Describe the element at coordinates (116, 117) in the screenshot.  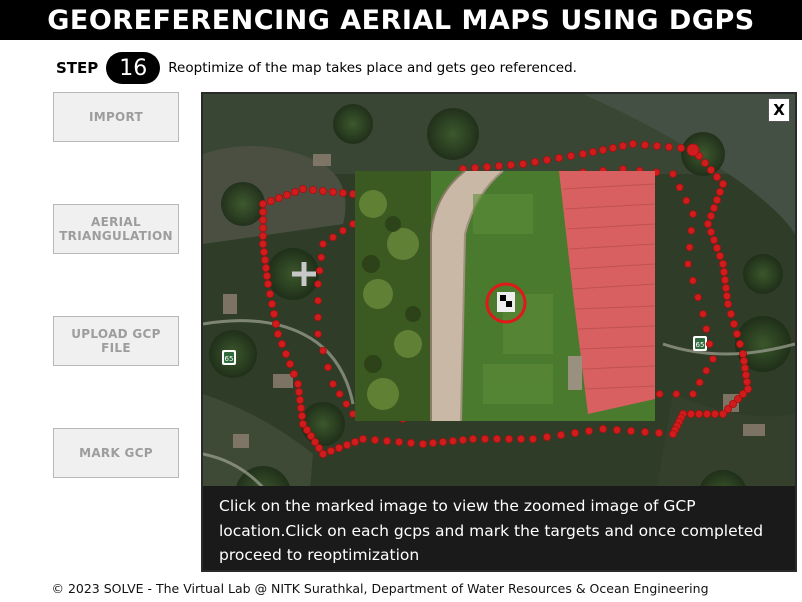
I see `import-button: IMPORT` at that location.